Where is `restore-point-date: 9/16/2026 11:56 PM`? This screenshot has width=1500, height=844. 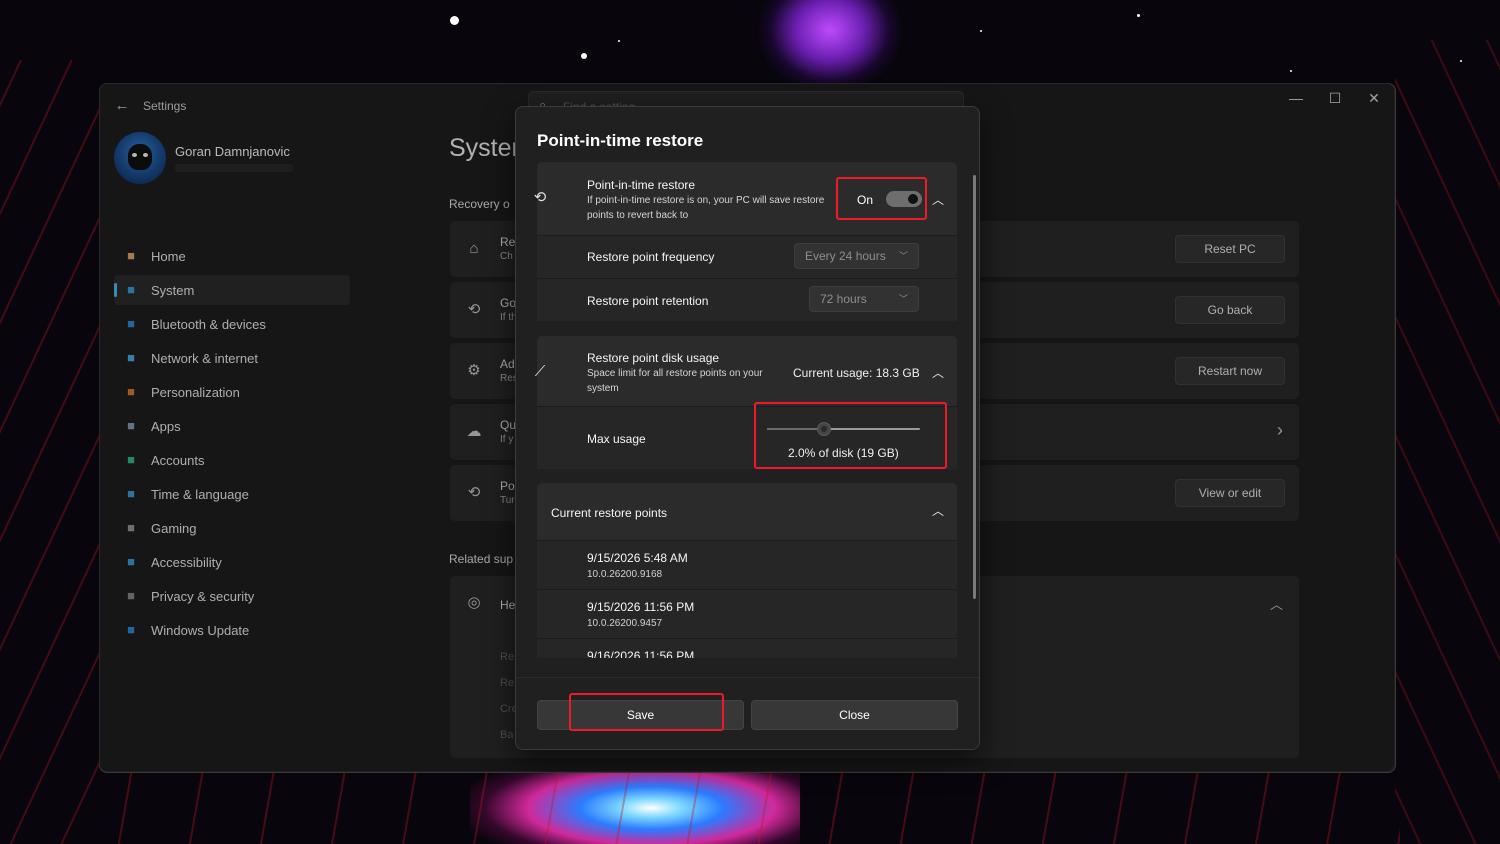
restore-point-date: 9/16/2026 11:56 PM is located at coordinates (641, 653).